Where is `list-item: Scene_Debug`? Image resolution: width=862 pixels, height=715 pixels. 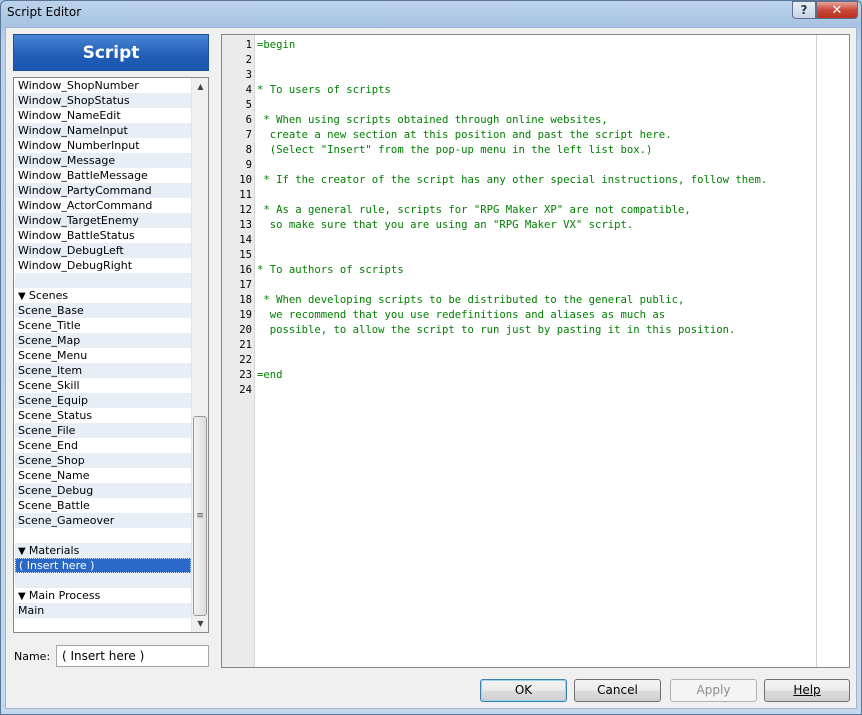
list-item: Scene_Debug is located at coordinates (103, 490).